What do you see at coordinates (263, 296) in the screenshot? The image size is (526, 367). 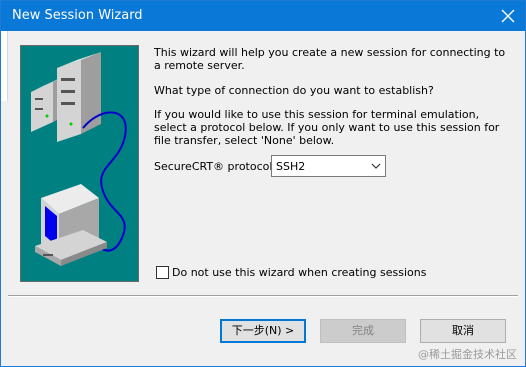 I see `button-separator` at bounding box center [263, 296].